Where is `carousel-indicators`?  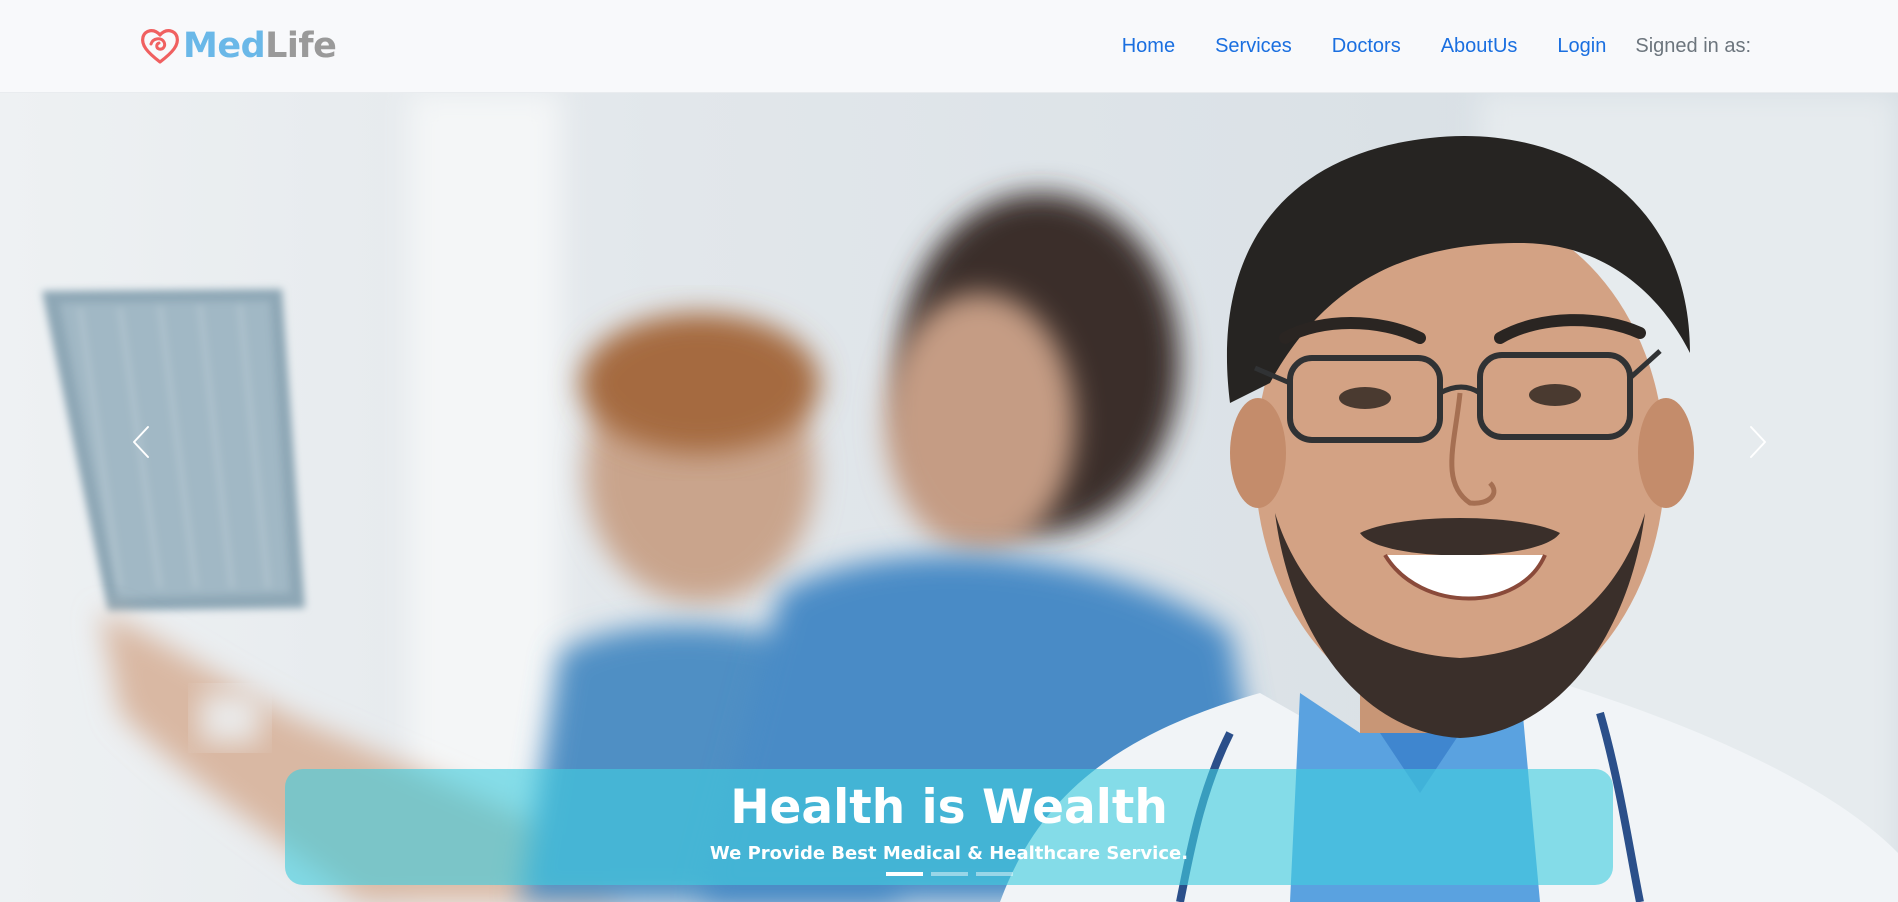 carousel-indicators is located at coordinates (949, 874).